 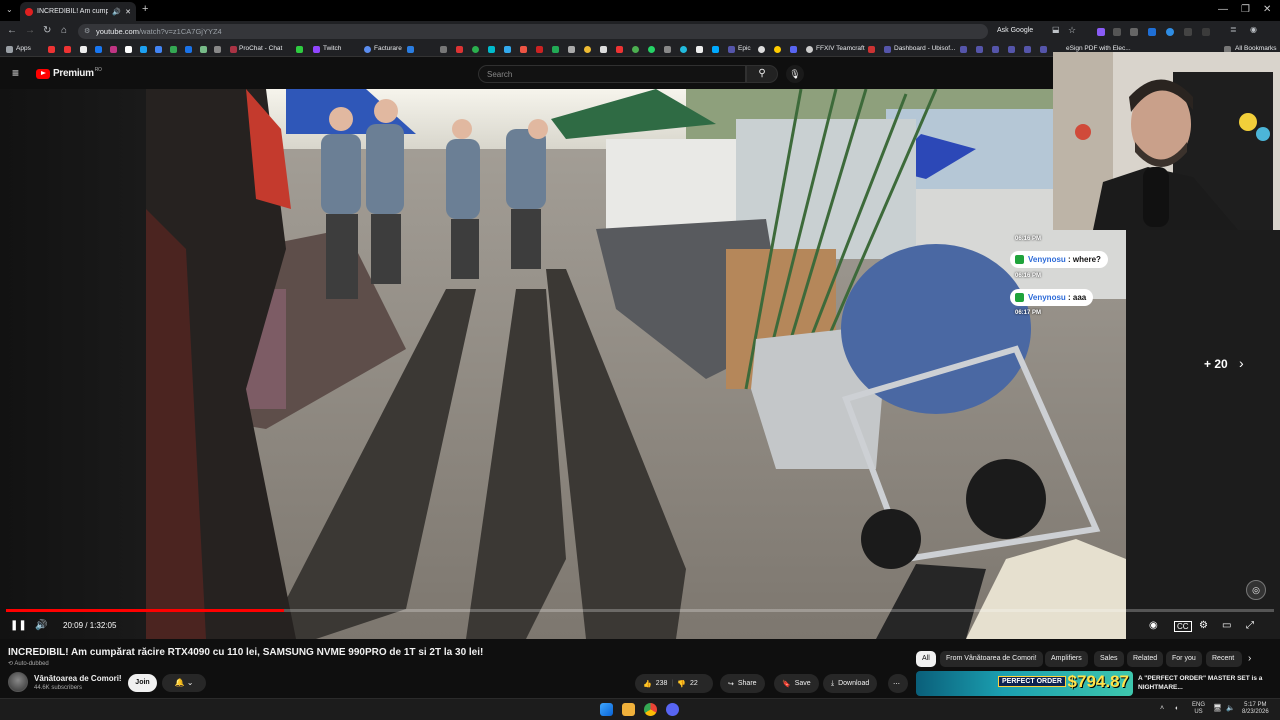 What do you see at coordinates (1217, 708) in the screenshot?
I see `network-icon: 🖥` at bounding box center [1217, 708].